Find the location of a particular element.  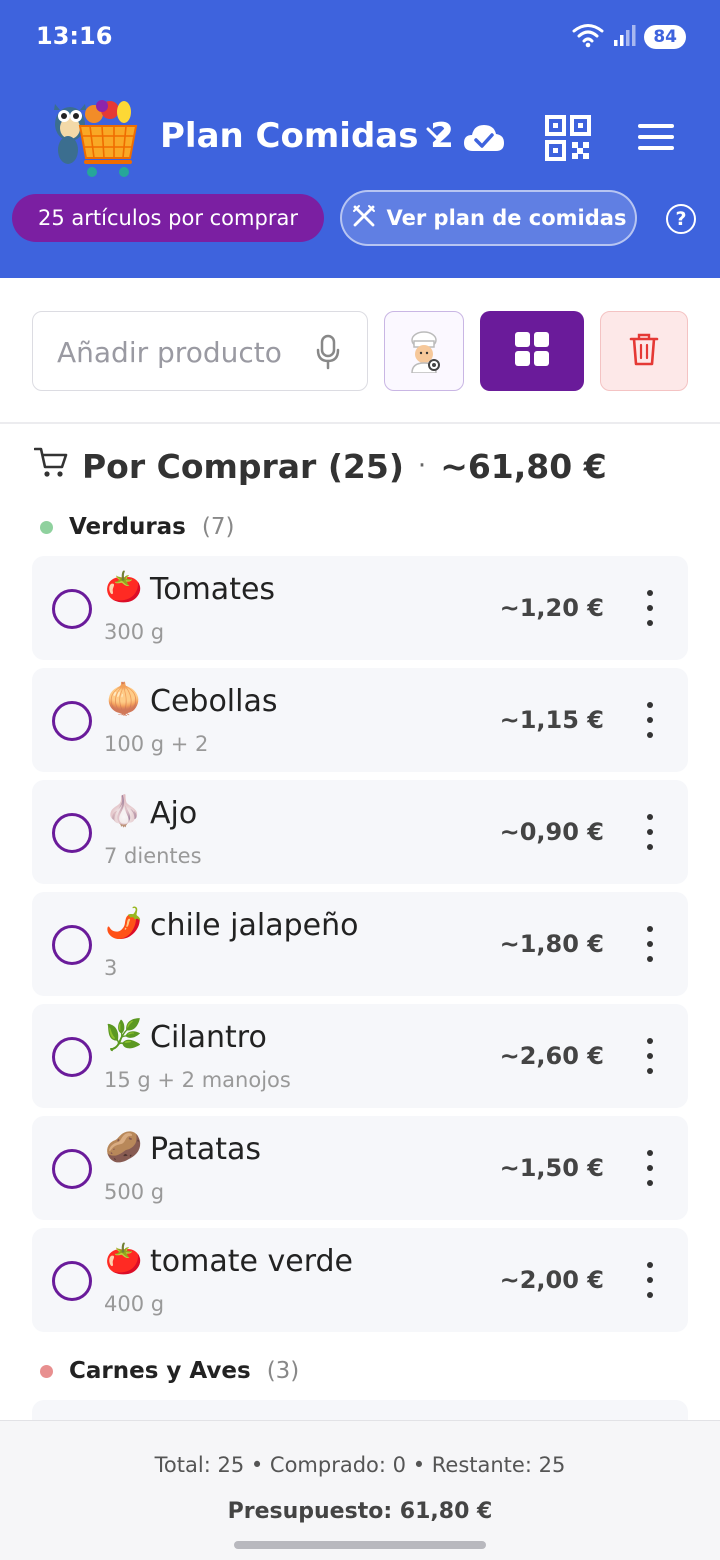

item-quantity: 300 g is located at coordinates (134, 632).